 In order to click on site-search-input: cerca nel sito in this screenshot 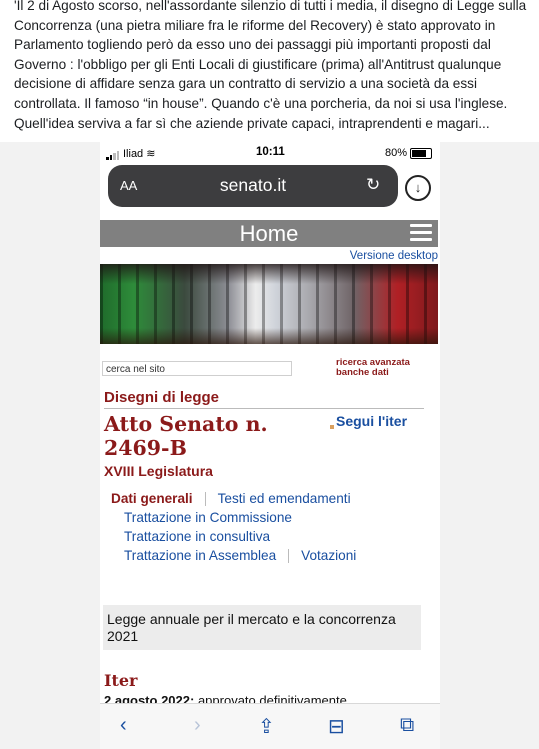, I will do `click(197, 368)`.